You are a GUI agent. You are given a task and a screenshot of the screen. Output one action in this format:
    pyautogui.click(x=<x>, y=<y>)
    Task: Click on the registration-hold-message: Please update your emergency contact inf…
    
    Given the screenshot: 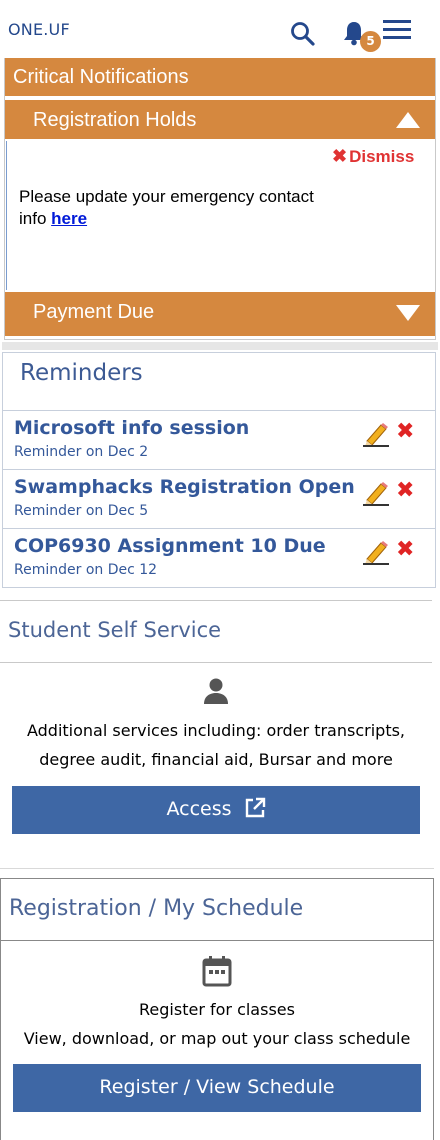 What is the action you would take?
    pyautogui.click(x=169, y=208)
    